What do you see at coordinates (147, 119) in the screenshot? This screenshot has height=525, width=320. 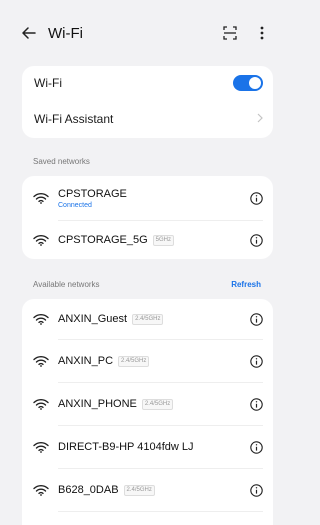 I see `wifi-assistant-row: Wi-Fi Assistant` at bounding box center [147, 119].